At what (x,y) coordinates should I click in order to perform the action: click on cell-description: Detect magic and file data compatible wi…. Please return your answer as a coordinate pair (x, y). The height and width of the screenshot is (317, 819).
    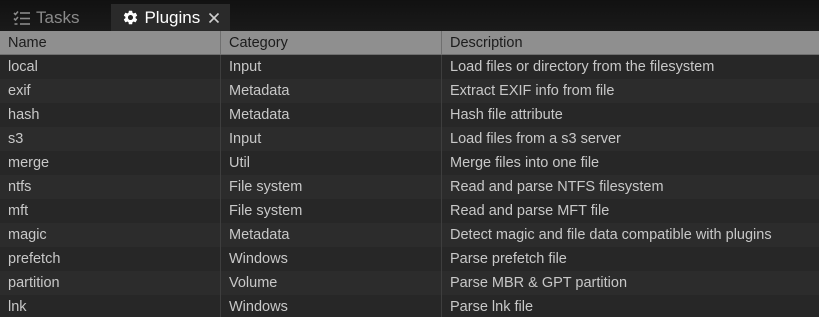
    Looking at the image, I should click on (611, 235).